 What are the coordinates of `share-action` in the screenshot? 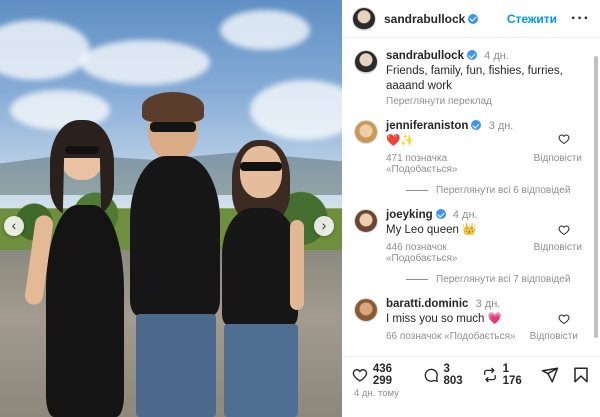 It's located at (550, 375).